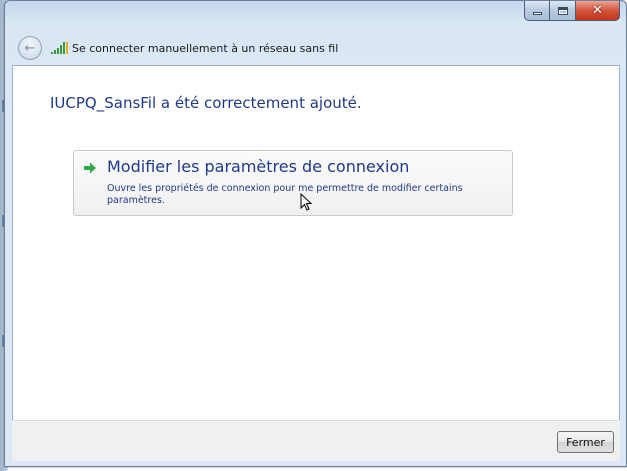  What do you see at coordinates (537, 11) in the screenshot?
I see `minimize-button` at bounding box center [537, 11].